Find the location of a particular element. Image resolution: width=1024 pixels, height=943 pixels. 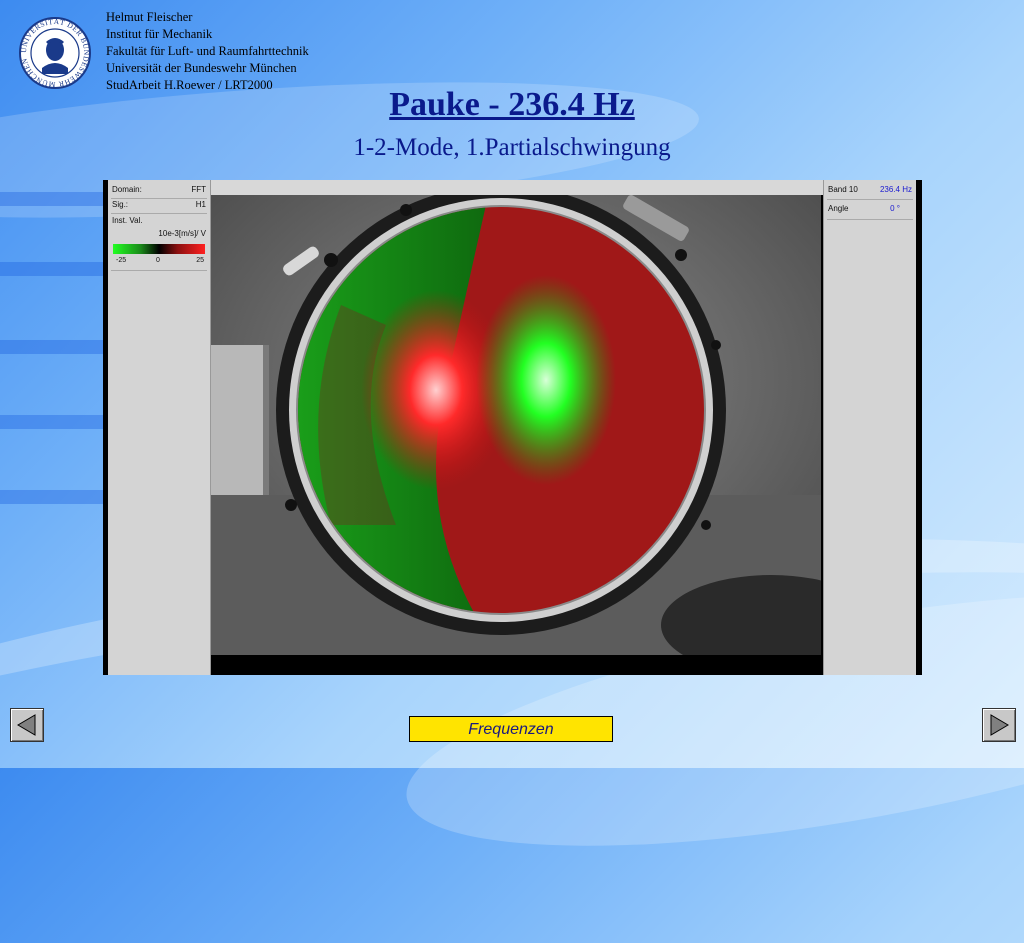

author-name: Helmut Fleischer is located at coordinates (149, 17).